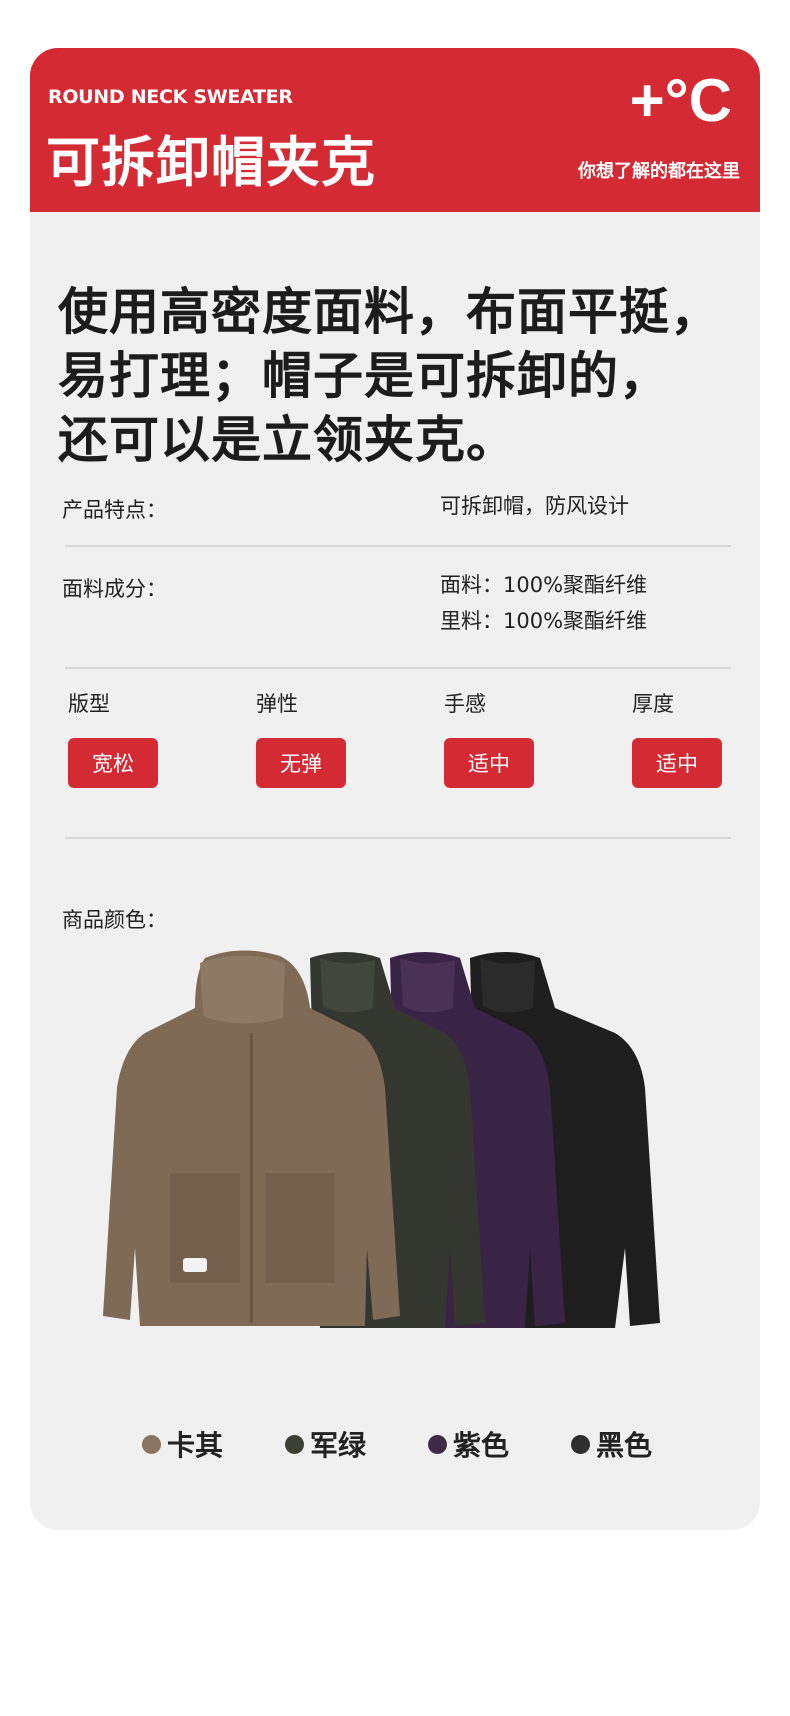  What do you see at coordinates (544, 585) in the screenshot?
I see `fabric-outer-value: 面料：100%聚酯纤维` at bounding box center [544, 585].